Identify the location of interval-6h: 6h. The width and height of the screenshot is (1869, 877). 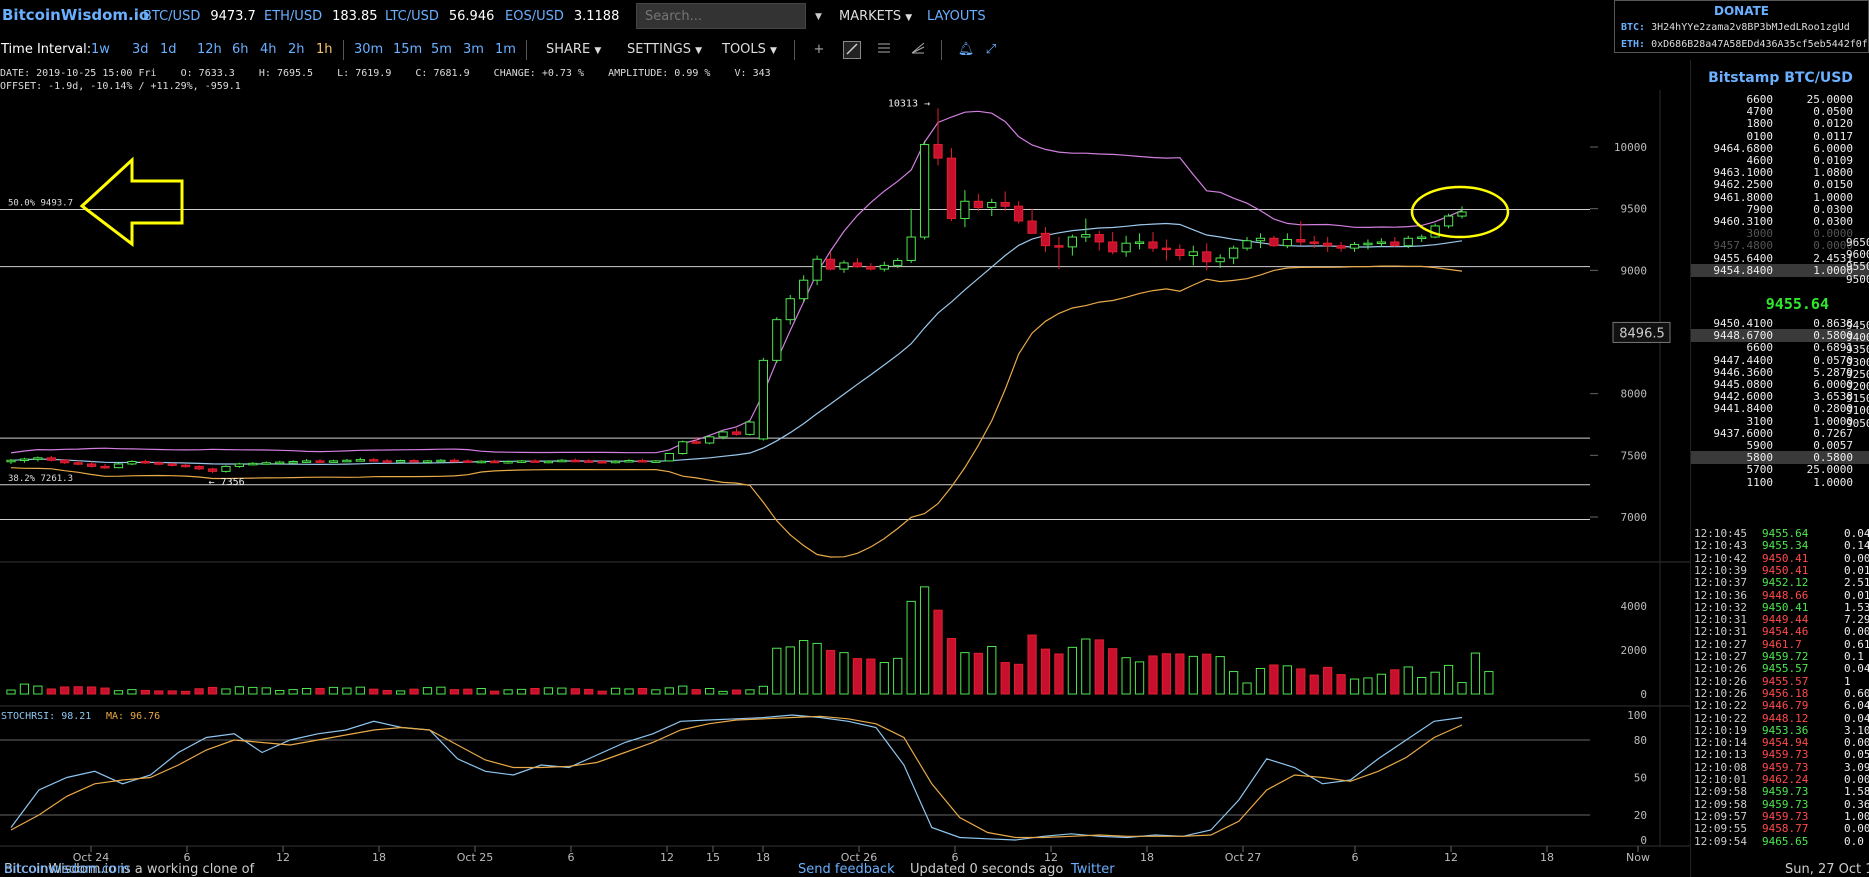
(240, 49).